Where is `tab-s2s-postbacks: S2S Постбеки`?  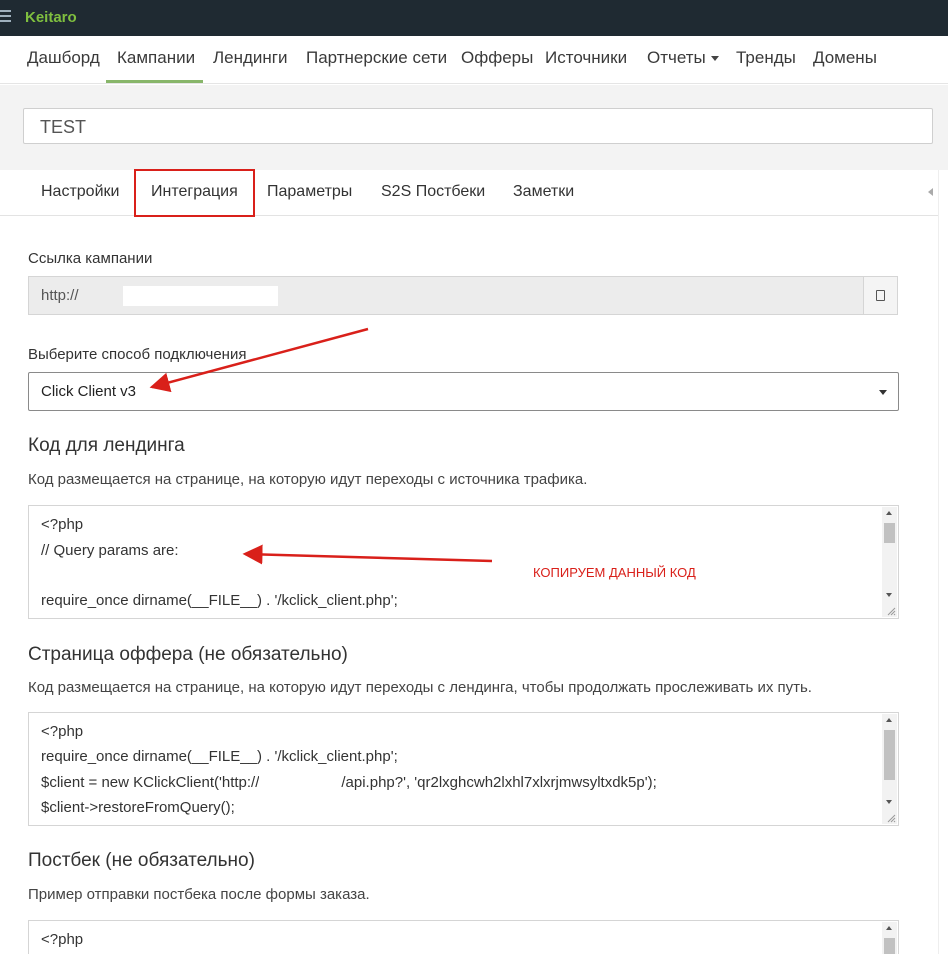 tab-s2s-postbacks: S2S Постбеки is located at coordinates (433, 192).